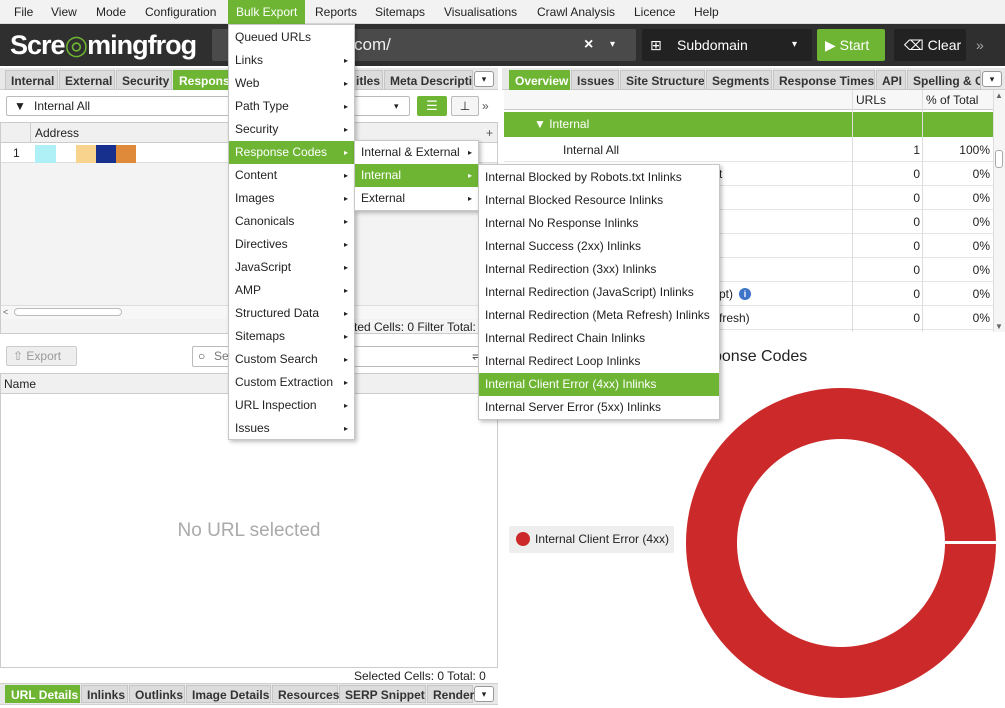 Image resolution: width=1005 pixels, height=708 pixels. Describe the element at coordinates (180, 12) in the screenshot. I see `menu-configuration: Configuration` at that location.